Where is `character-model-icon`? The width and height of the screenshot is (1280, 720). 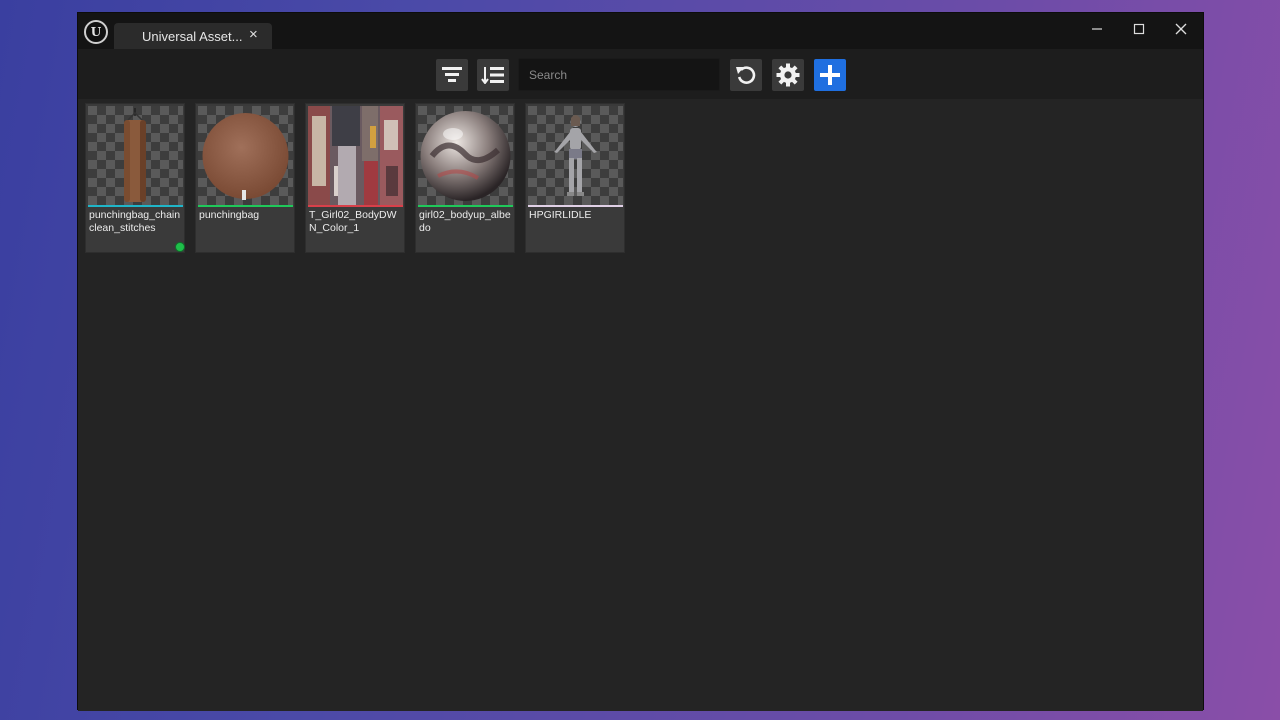 character-model-icon is located at coordinates (575, 155).